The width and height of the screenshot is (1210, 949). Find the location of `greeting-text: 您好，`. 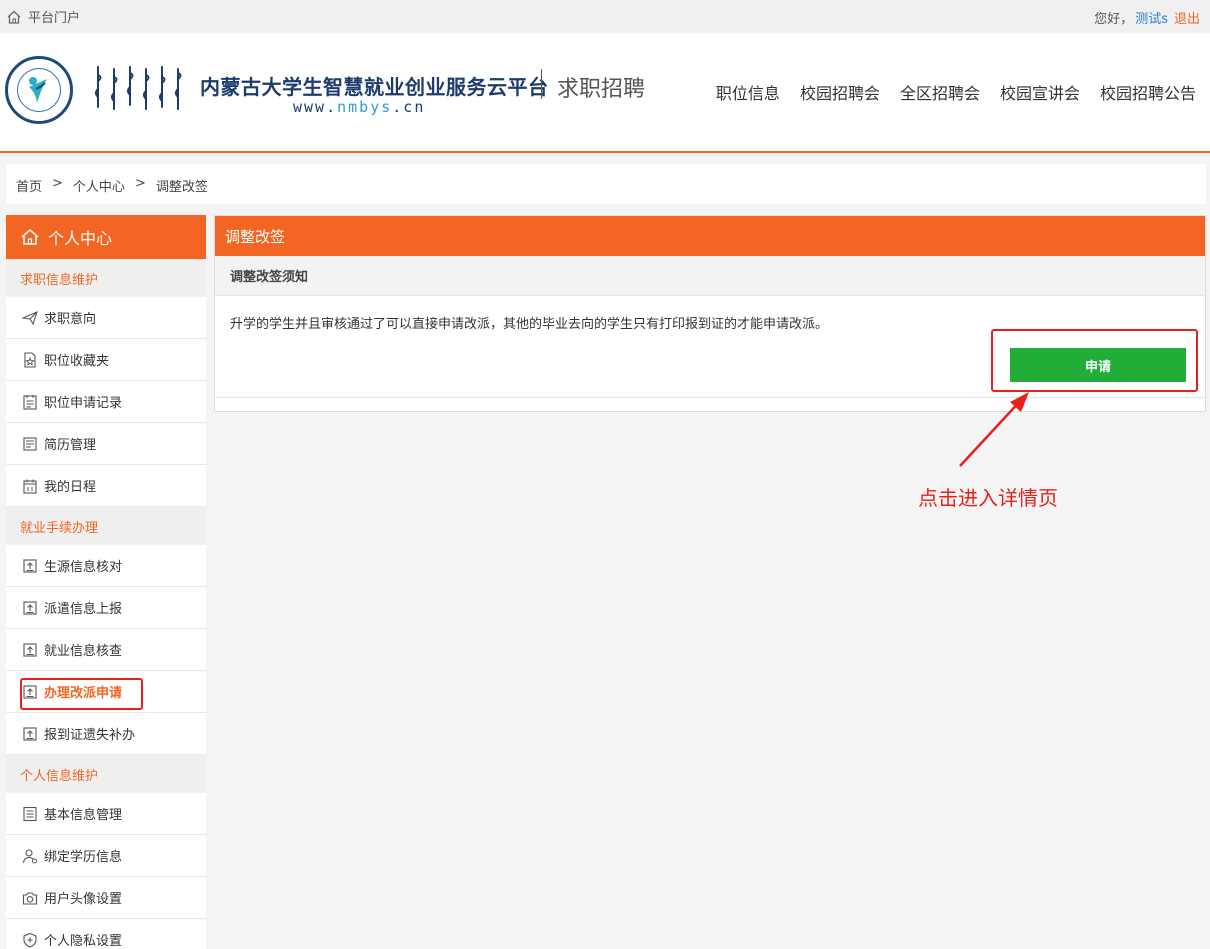

greeting-text: 您好， is located at coordinates (1114, 19).